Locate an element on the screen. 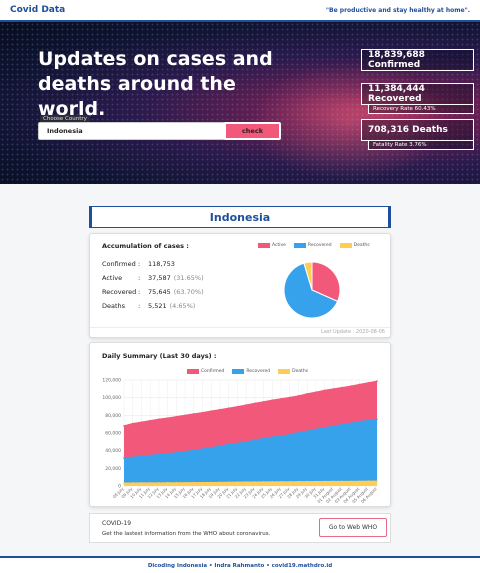 This screenshot has width=480, height=573. go-to-who-button: Go to Web WHO is located at coordinates (353, 527).